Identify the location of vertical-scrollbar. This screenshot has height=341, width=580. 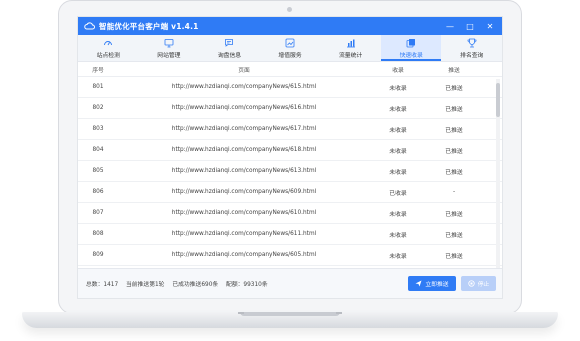
(498, 174).